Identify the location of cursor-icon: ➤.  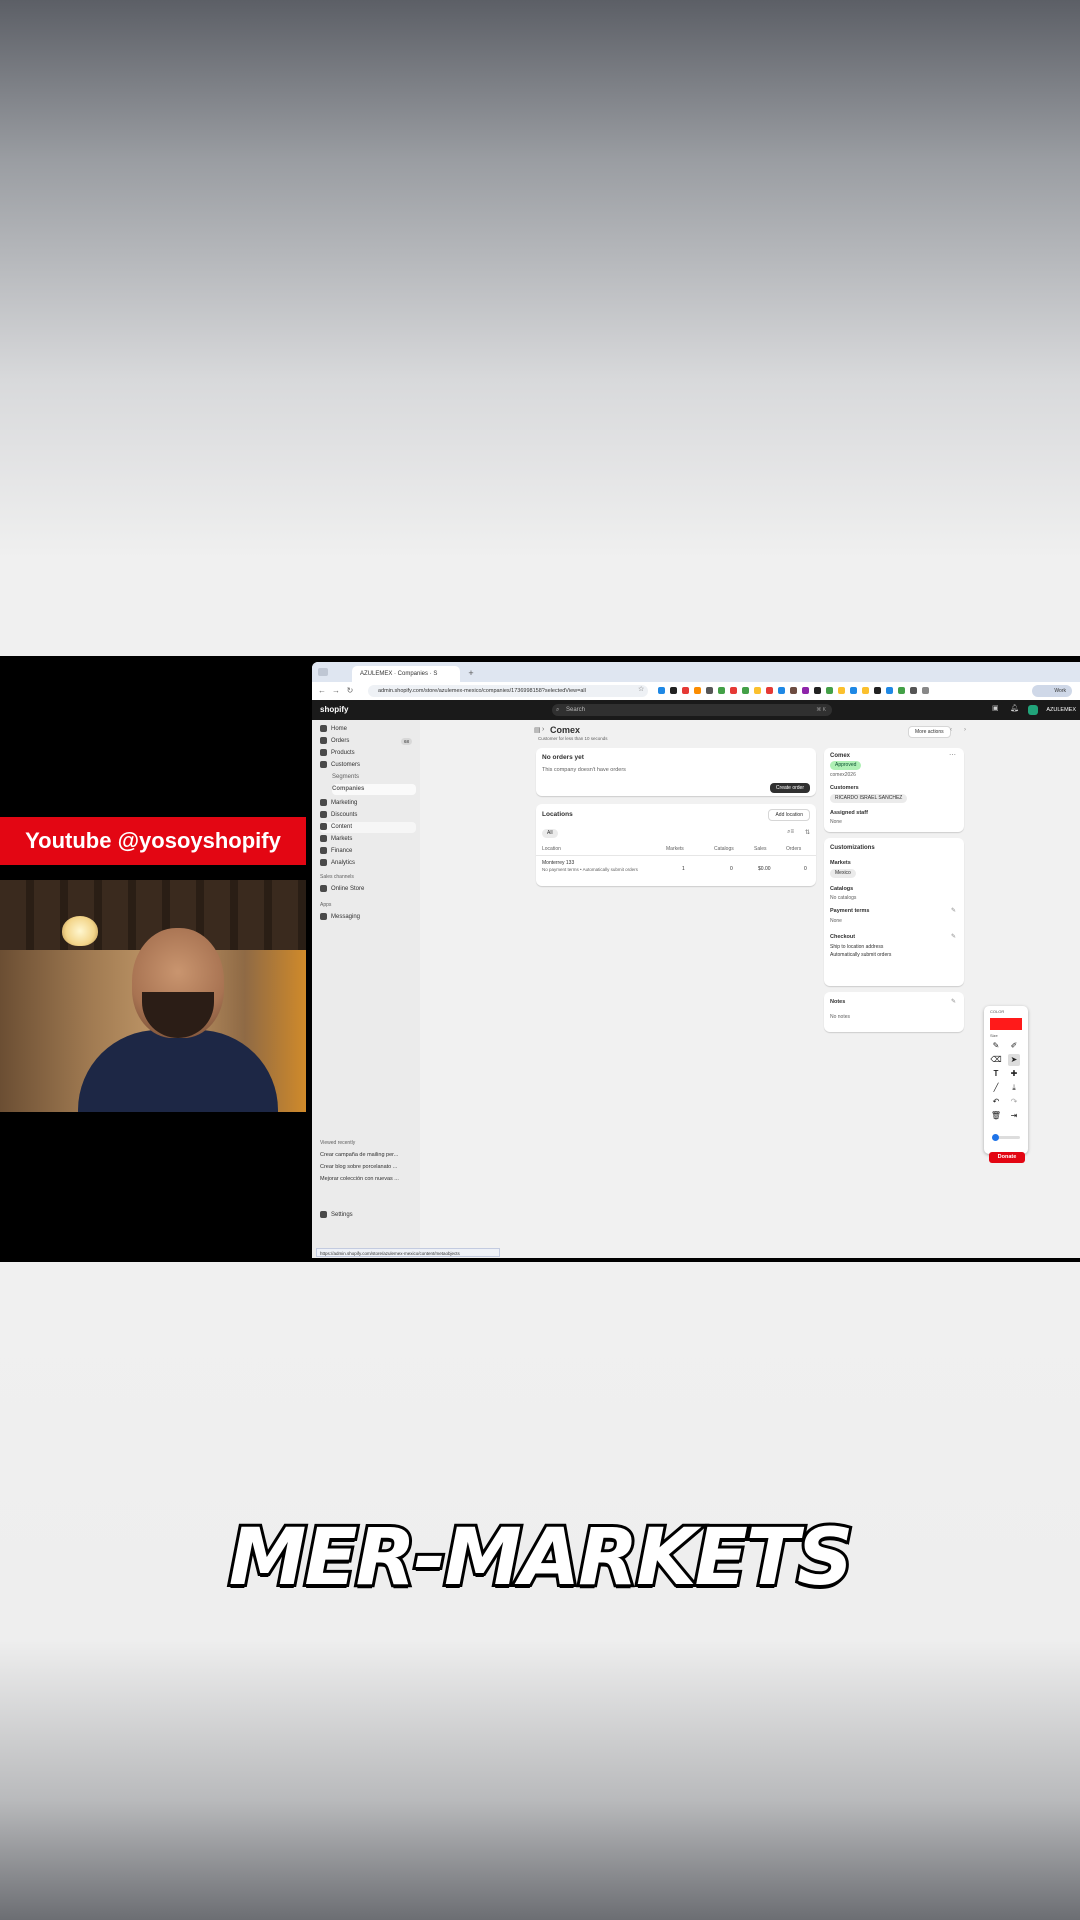
(1014, 1060).